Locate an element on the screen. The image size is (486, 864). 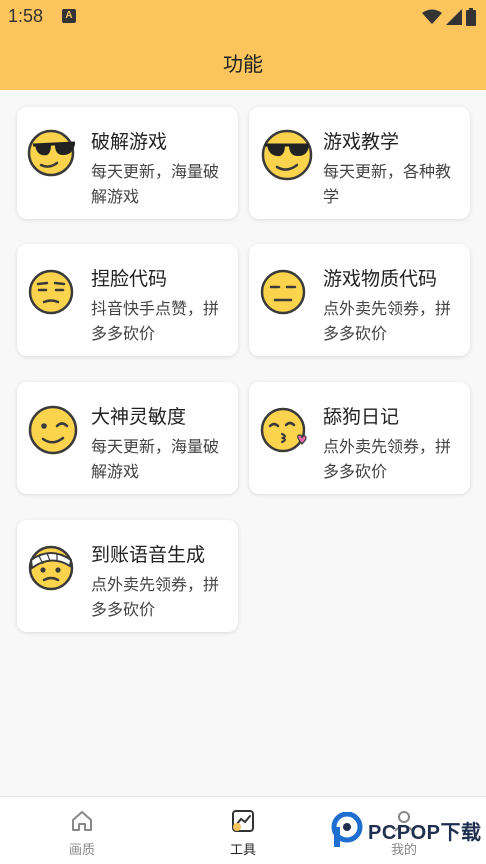
status-icons is located at coordinates (449, 17).